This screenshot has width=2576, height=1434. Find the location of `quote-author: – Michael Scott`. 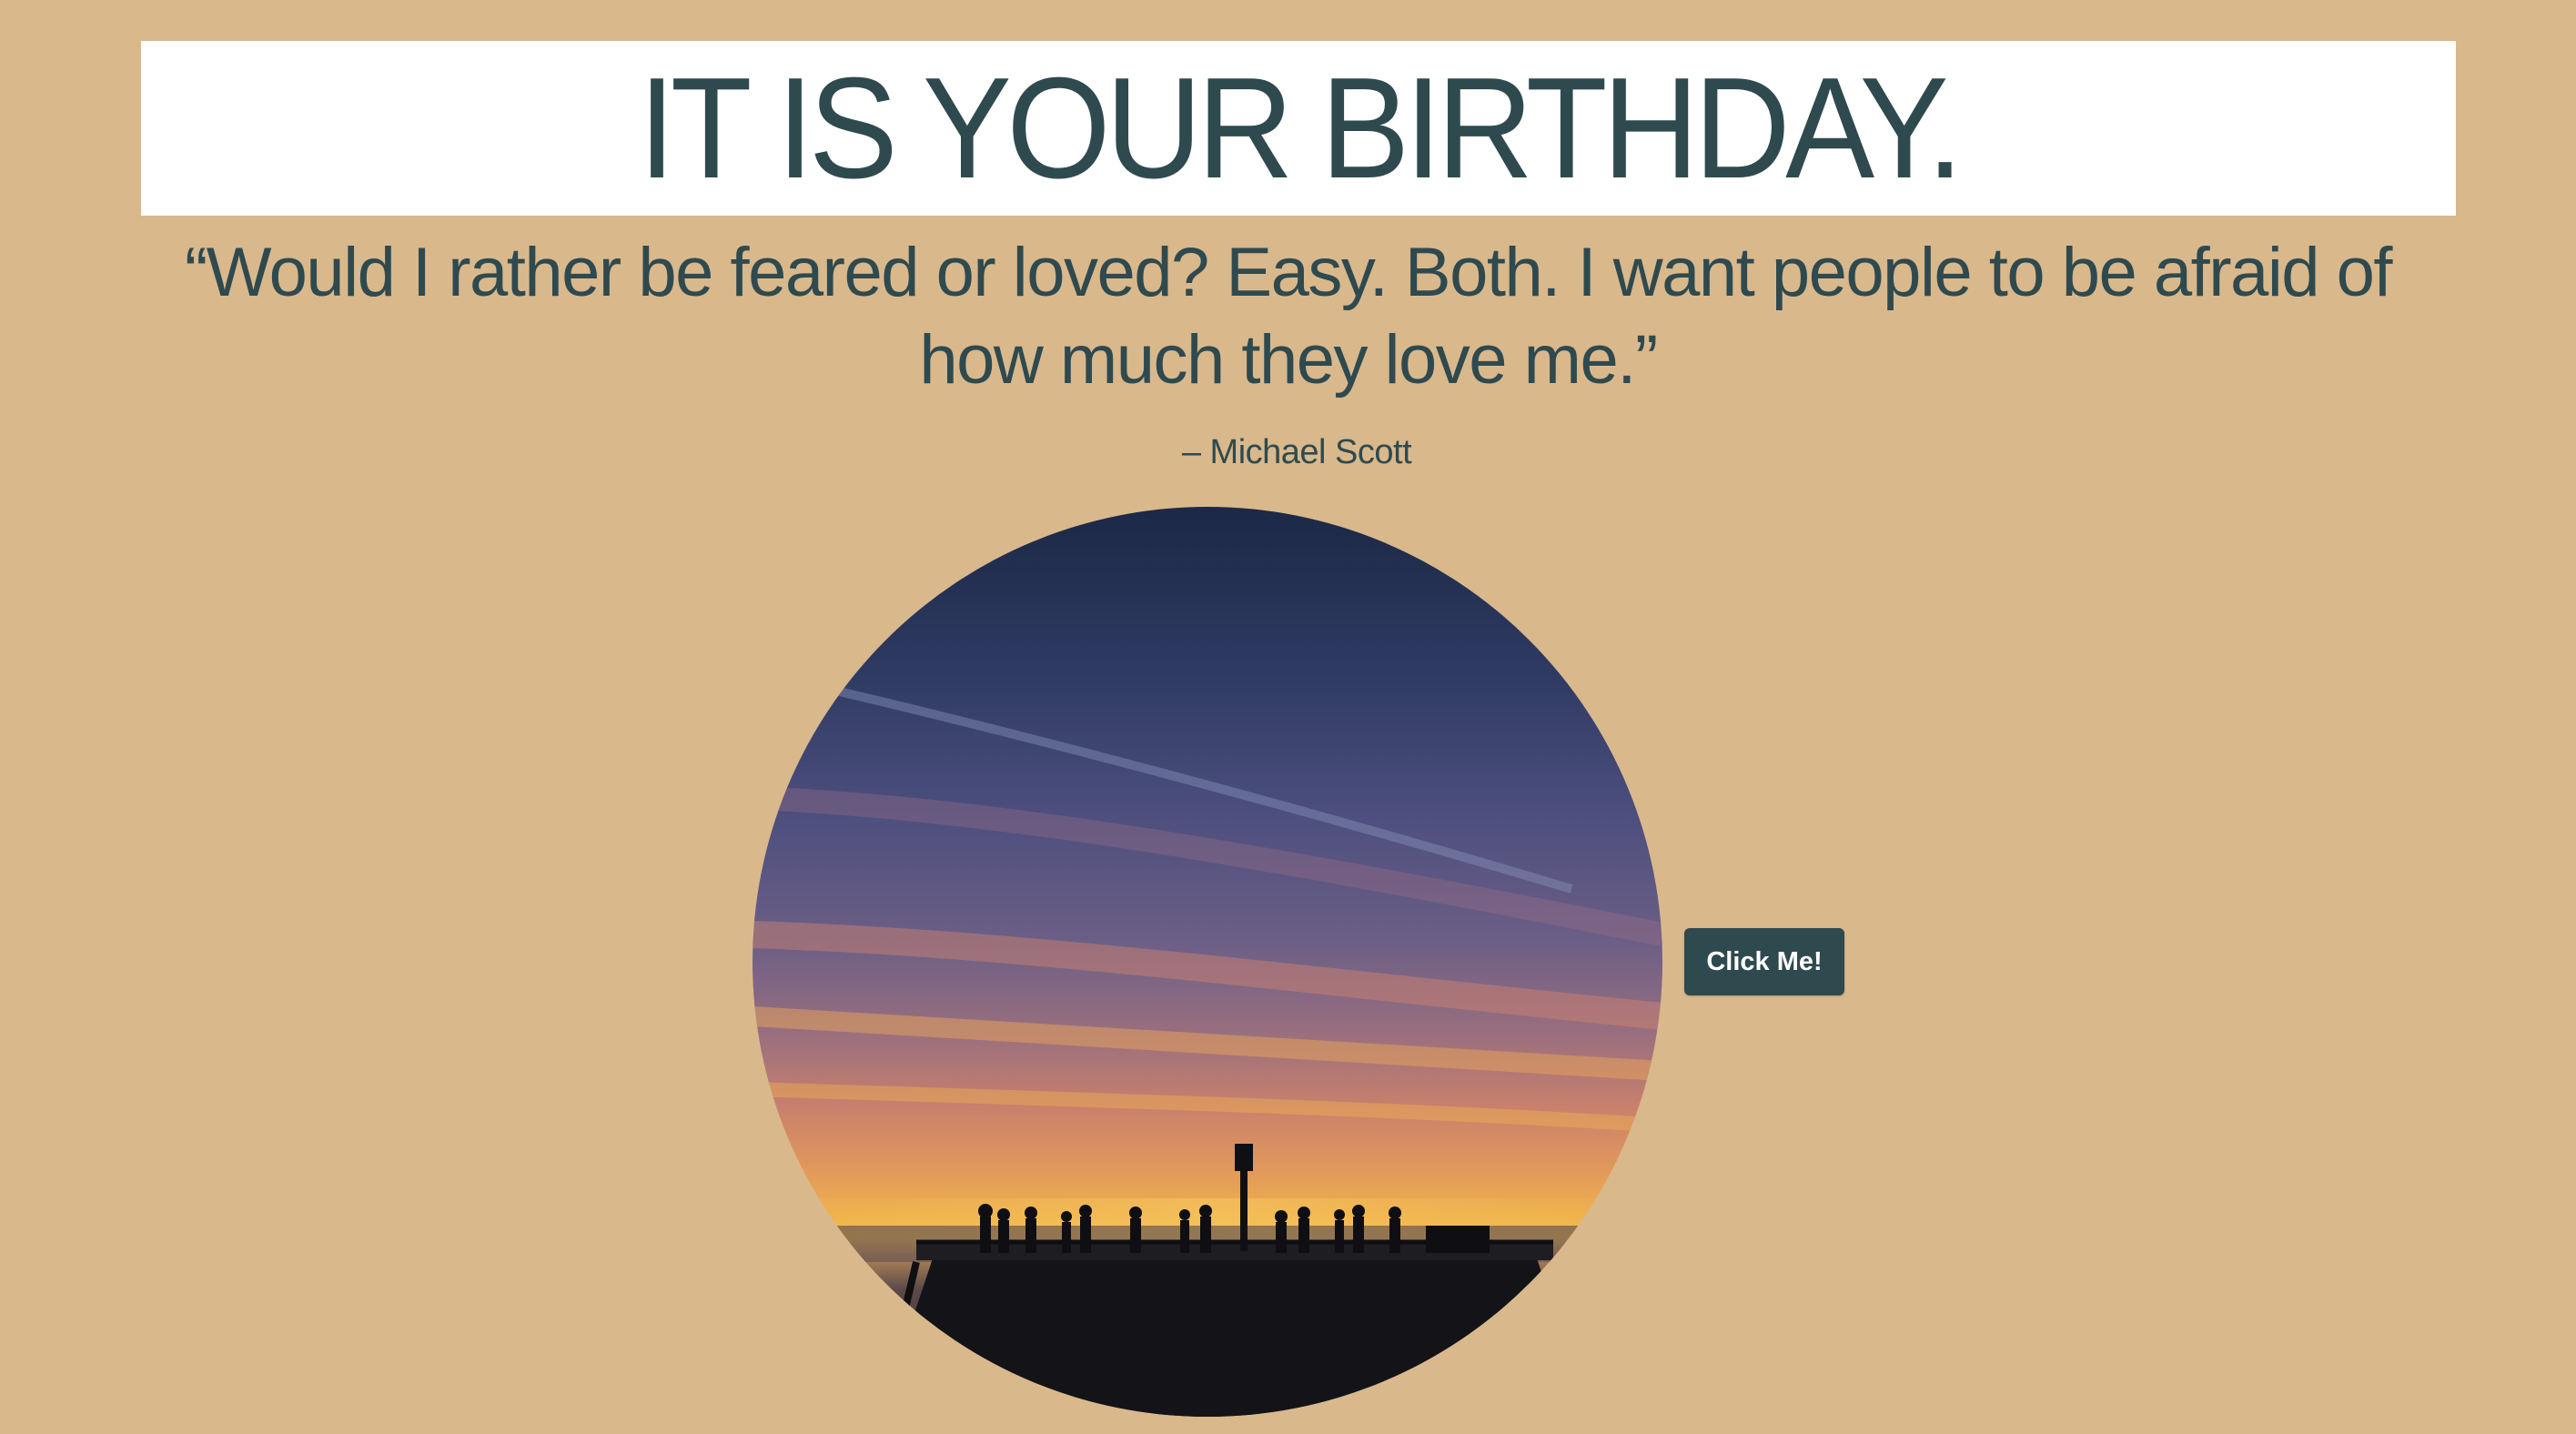

quote-author: – Michael Scott is located at coordinates (1296, 452).